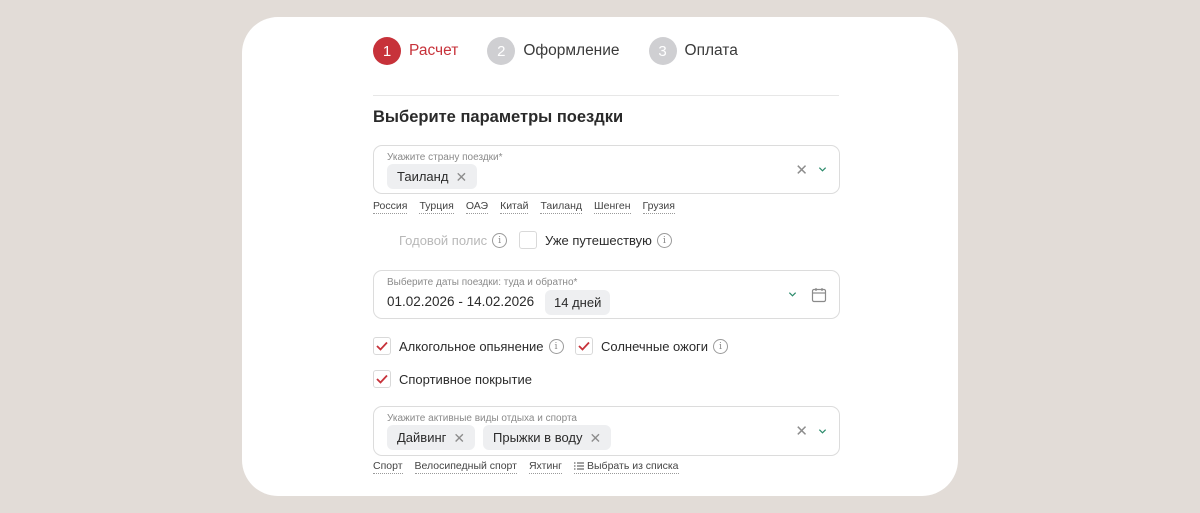 The height and width of the screenshot is (513, 1200). I want to click on step-calculation: 1 Расчет, so click(415, 51).